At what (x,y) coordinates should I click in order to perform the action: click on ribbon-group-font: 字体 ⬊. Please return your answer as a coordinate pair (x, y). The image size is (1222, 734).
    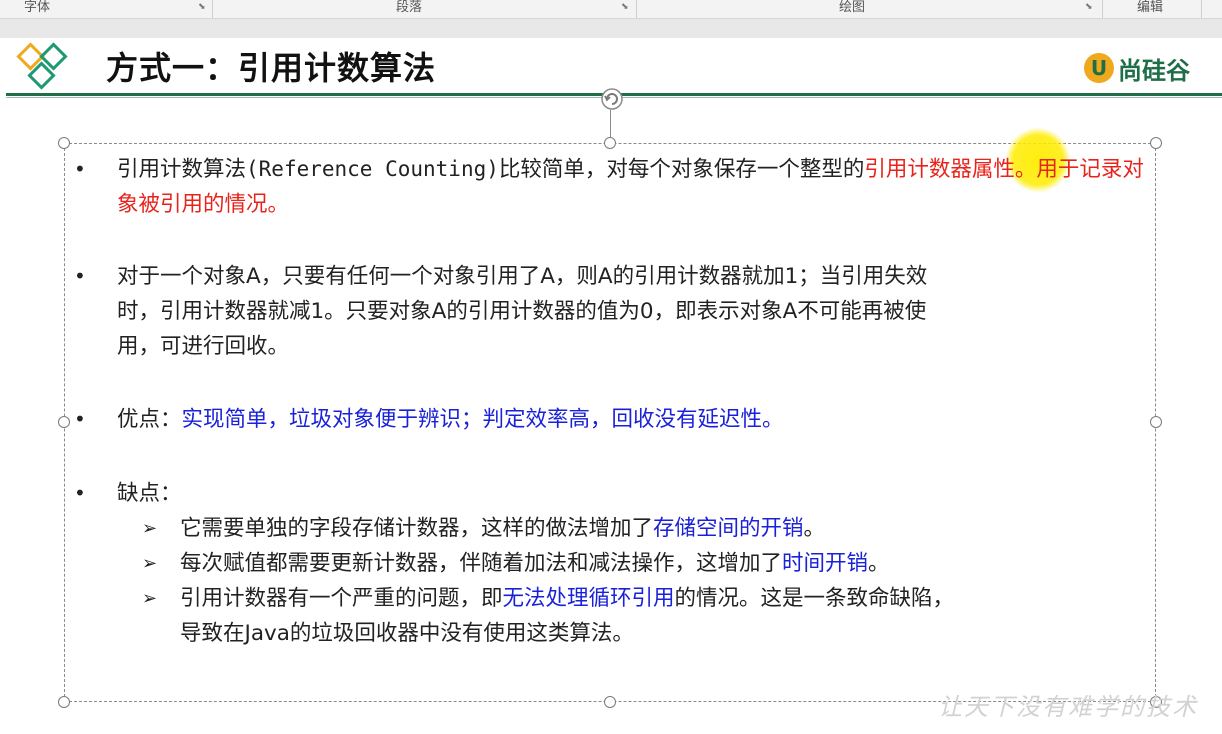
    Looking at the image, I should click on (106, 9).